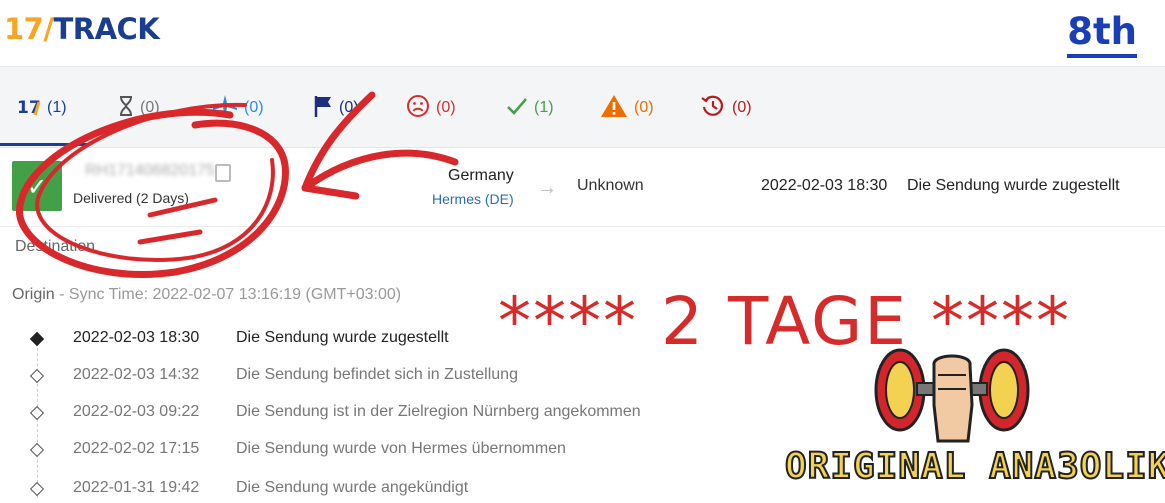  What do you see at coordinates (473, 199) in the screenshot?
I see `carrier-link: Hermes (DE)` at bounding box center [473, 199].